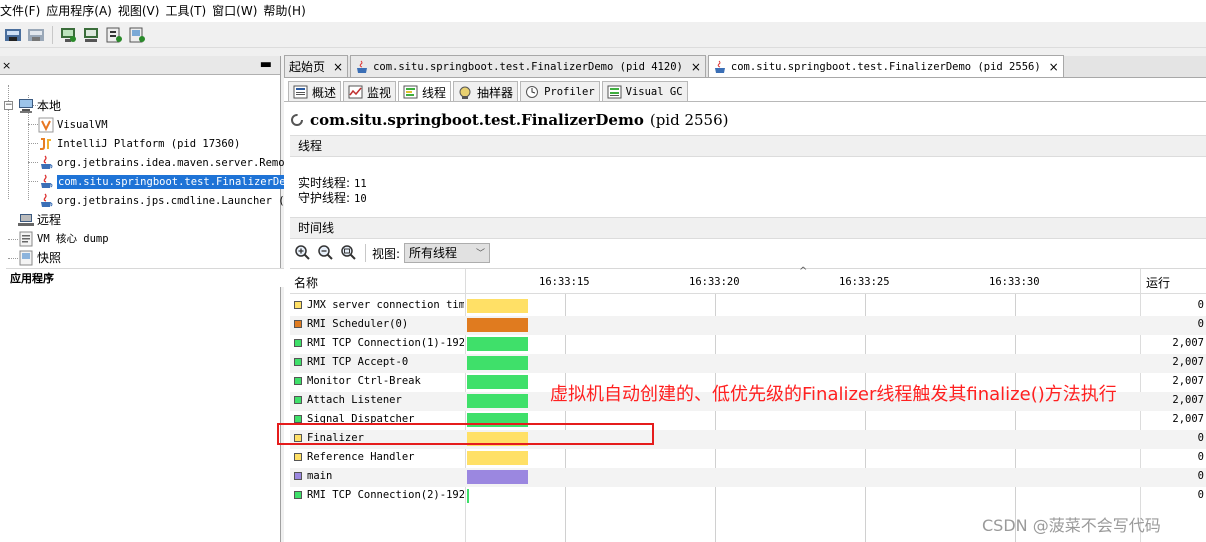 The height and width of the screenshot is (542, 1206). What do you see at coordinates (164, 200) in the screenshot?
I see `tree-node-jps-launcher: org.jetbrains.jps.cmdline.Launcher (p` at bounding box center [164, 200].